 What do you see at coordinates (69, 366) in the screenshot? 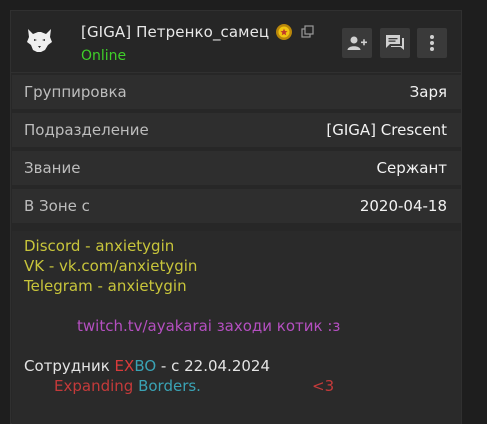
I see `employee-prefix: Сотрудник` at bounding box center [69, 366].